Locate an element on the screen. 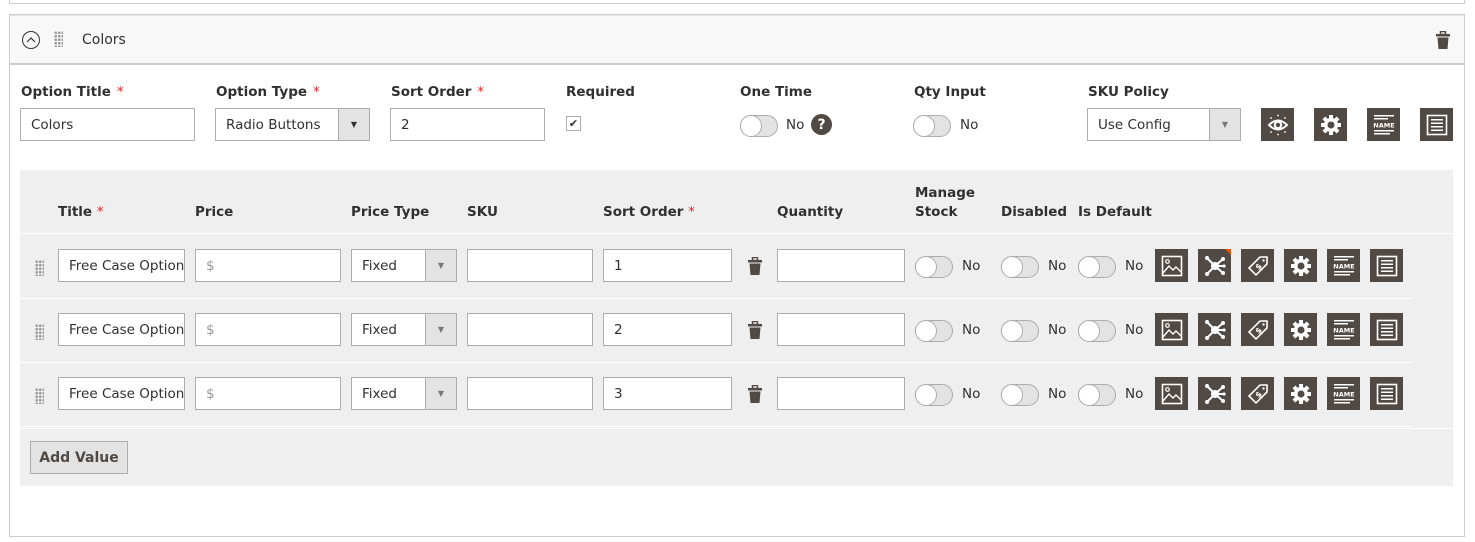 The image size is (1475, 542). collapse-chevron-icon is located at coordinates (31, 40).